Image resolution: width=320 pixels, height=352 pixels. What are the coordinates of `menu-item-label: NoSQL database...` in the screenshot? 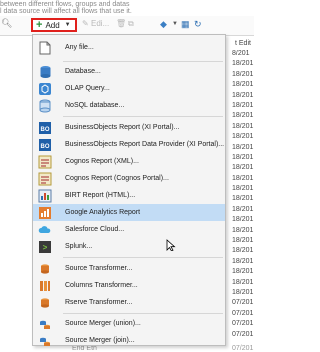 It's located at (95, 105).